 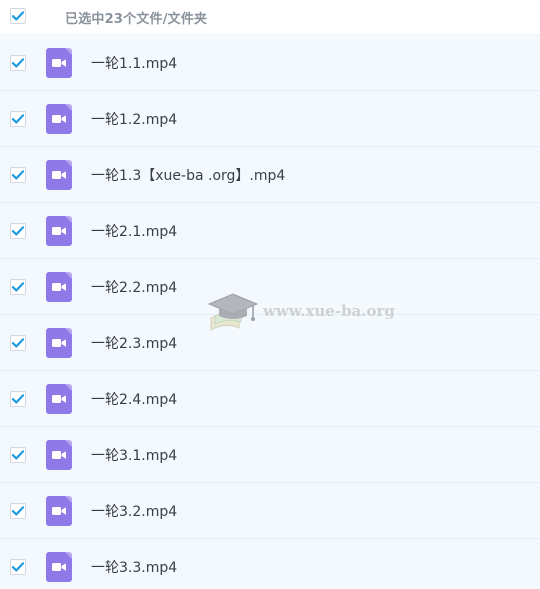 What do you see at coordinates (270, 564) in the screenshot?
I see `file-row: 一轮3.3.mp4` at bounding box center [270, 564].